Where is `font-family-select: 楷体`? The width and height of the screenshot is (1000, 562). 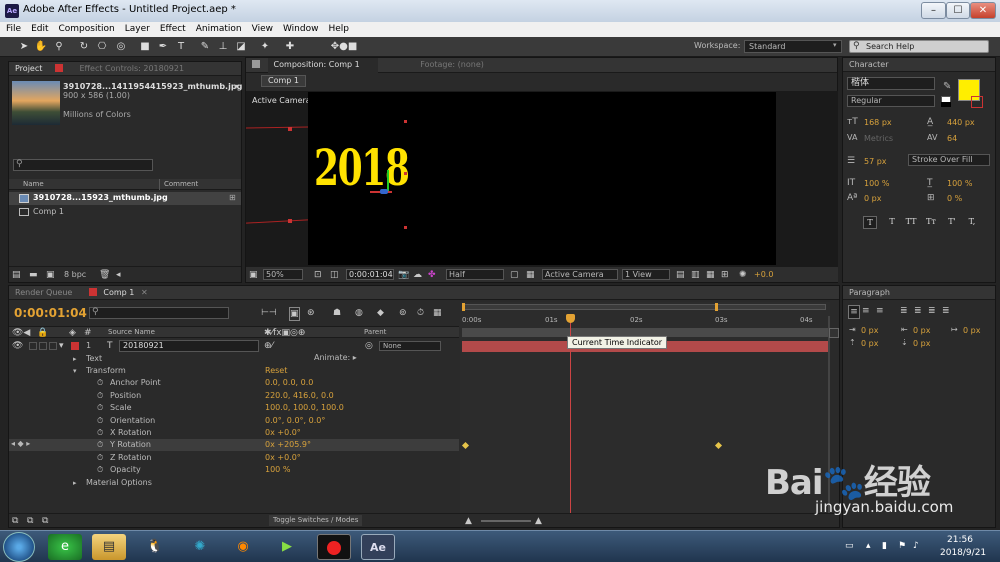
font-family-select: 楷体 is located at coordinates (891, 83).